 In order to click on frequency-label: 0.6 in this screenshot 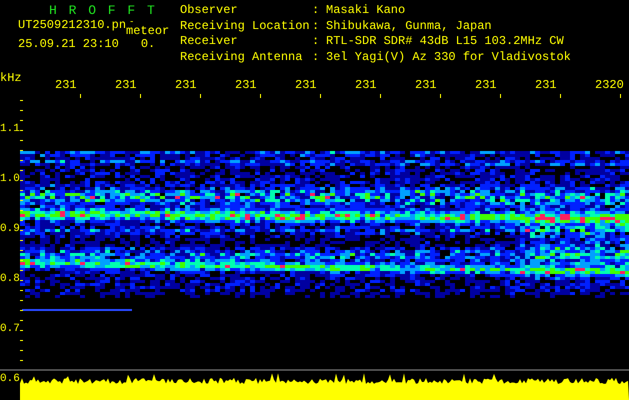, I will do `click(10, 379)`.